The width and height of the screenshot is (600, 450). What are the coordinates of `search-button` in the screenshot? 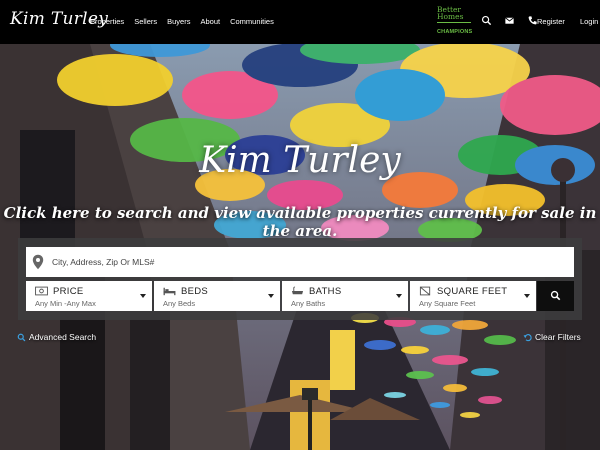 It's located at (555, 296).